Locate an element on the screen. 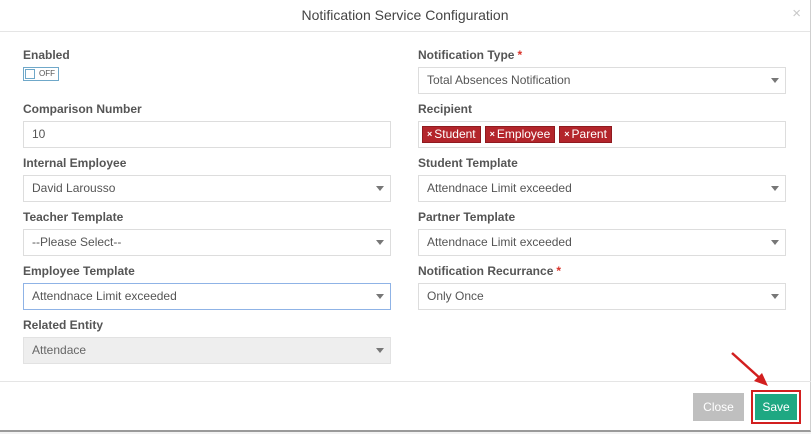  comparison-number-value: 10 is located at coordinates (39, 134).